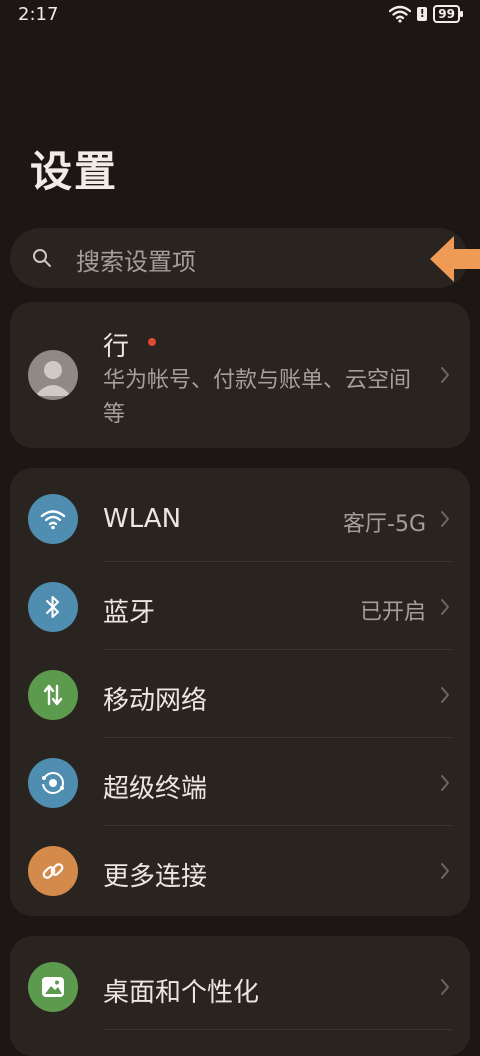 This screenshot has height=1056, width=480. I want to click on wifi-status-icon, so click(400, 14).